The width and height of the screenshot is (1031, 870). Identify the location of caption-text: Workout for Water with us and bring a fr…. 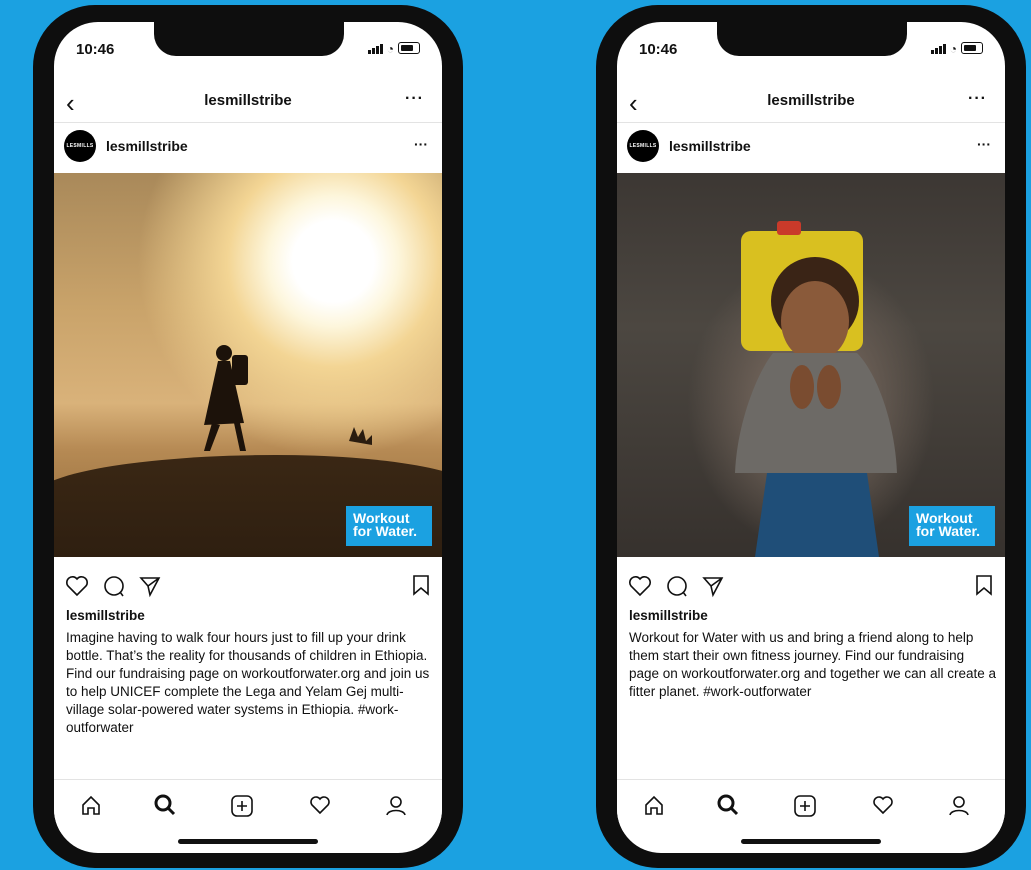
(812, 664).